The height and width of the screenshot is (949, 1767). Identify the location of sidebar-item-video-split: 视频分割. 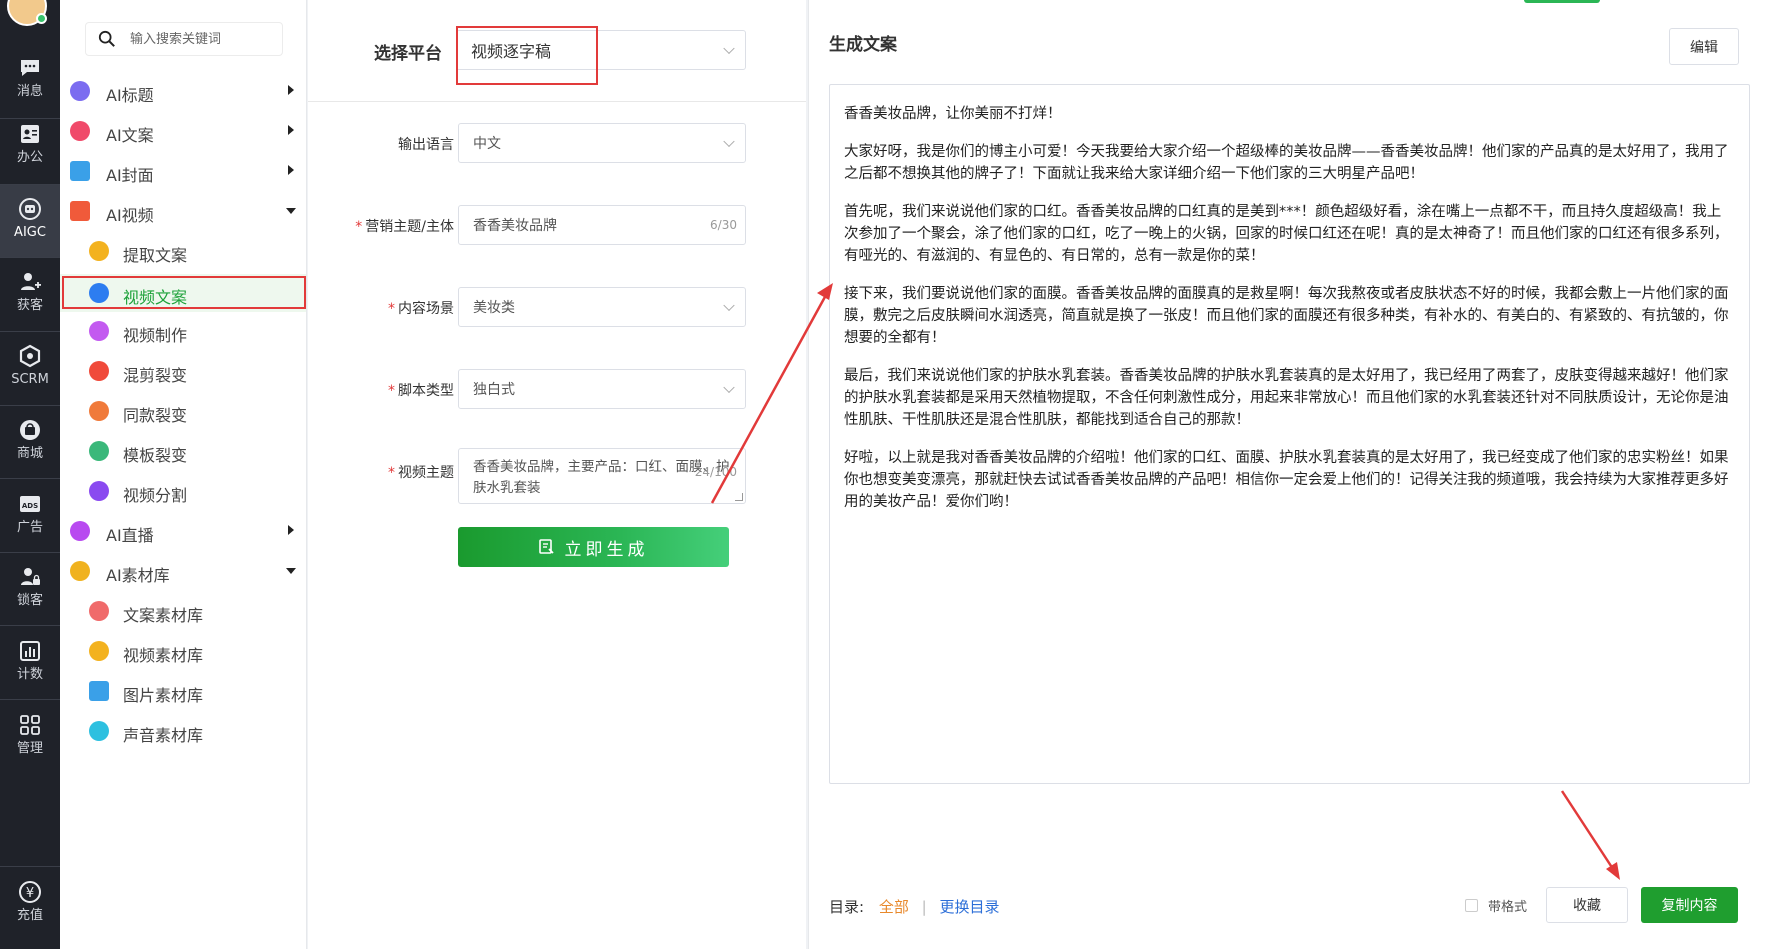
(183, 491).